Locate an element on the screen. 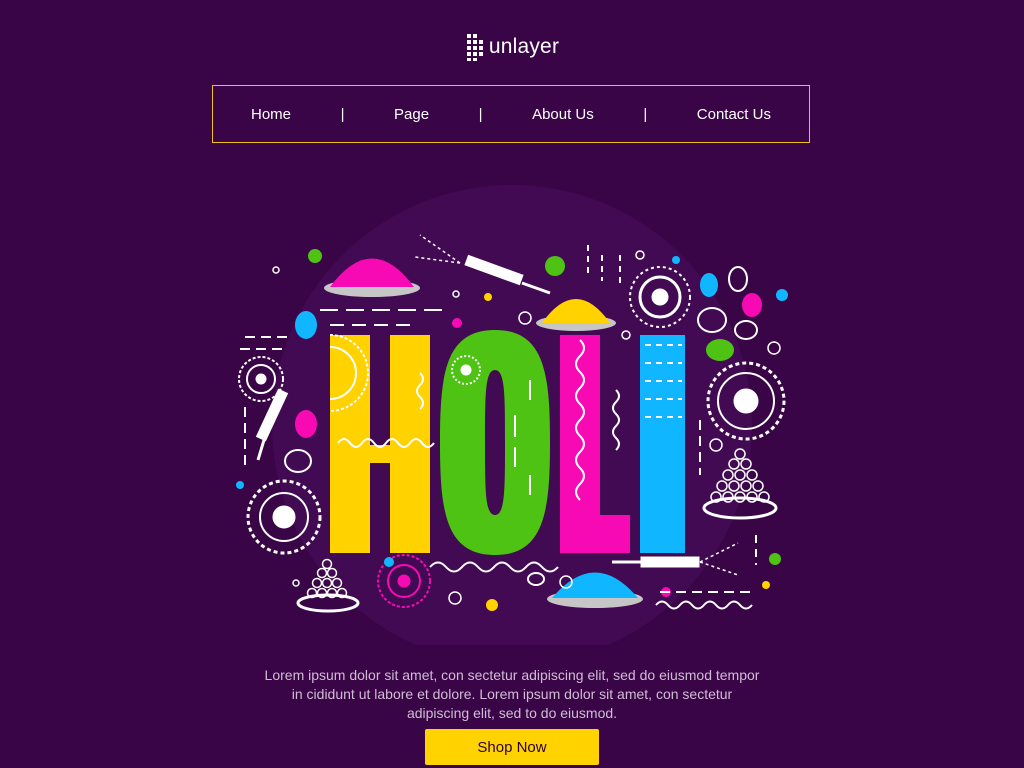 This screenshot has height=768, width=1024. rangoli-left-icon is located at coordinates (261, 379).